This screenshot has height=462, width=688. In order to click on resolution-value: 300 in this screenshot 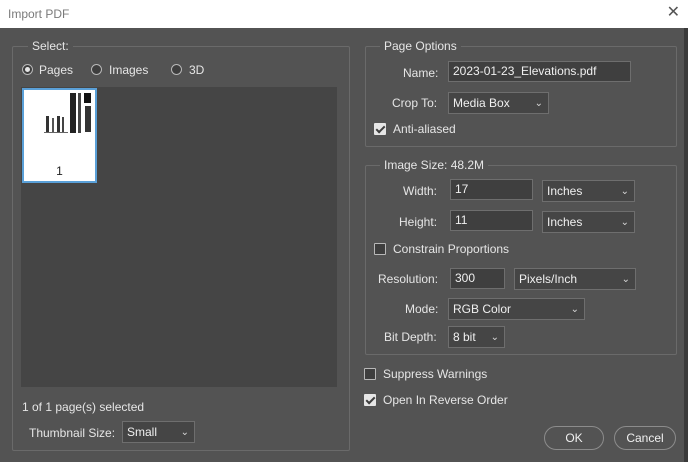, I will do `click(465, 278)`.